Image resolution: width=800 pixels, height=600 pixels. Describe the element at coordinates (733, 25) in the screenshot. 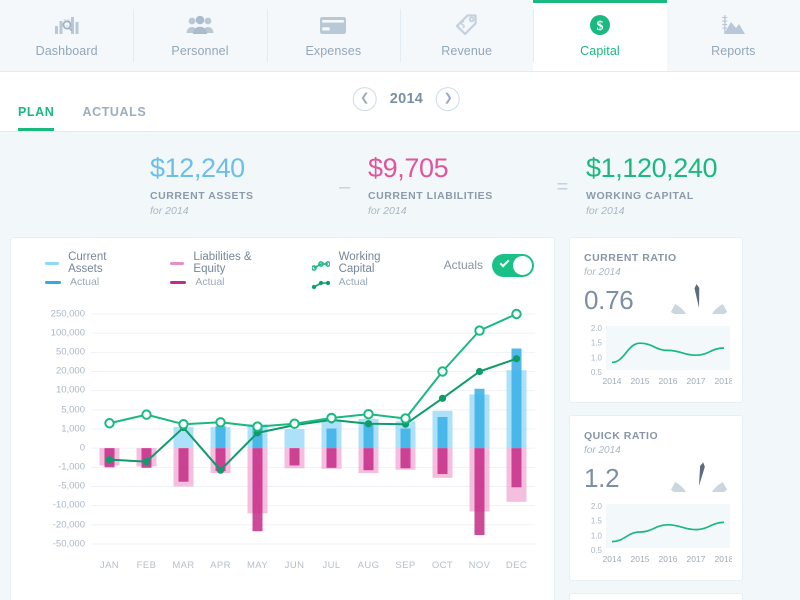

I see `mountain-chart-icon` at that location.